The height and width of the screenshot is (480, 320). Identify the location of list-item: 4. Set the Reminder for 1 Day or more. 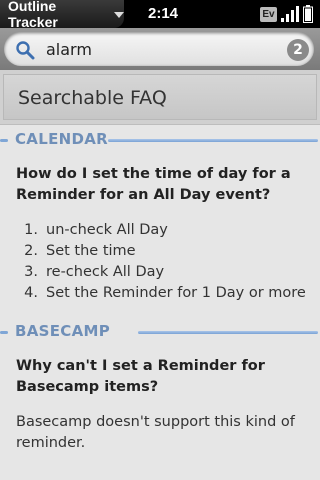
(161, 293).